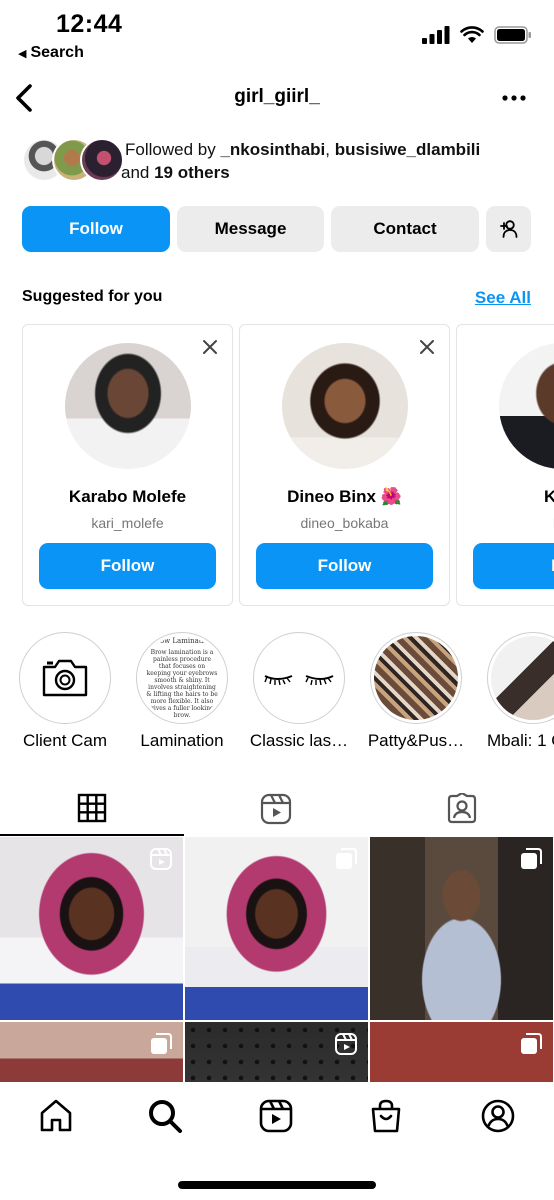  Describe the element at coordinates (57, 52) in the screenshot. I see `back-app-label: Search` at that location.